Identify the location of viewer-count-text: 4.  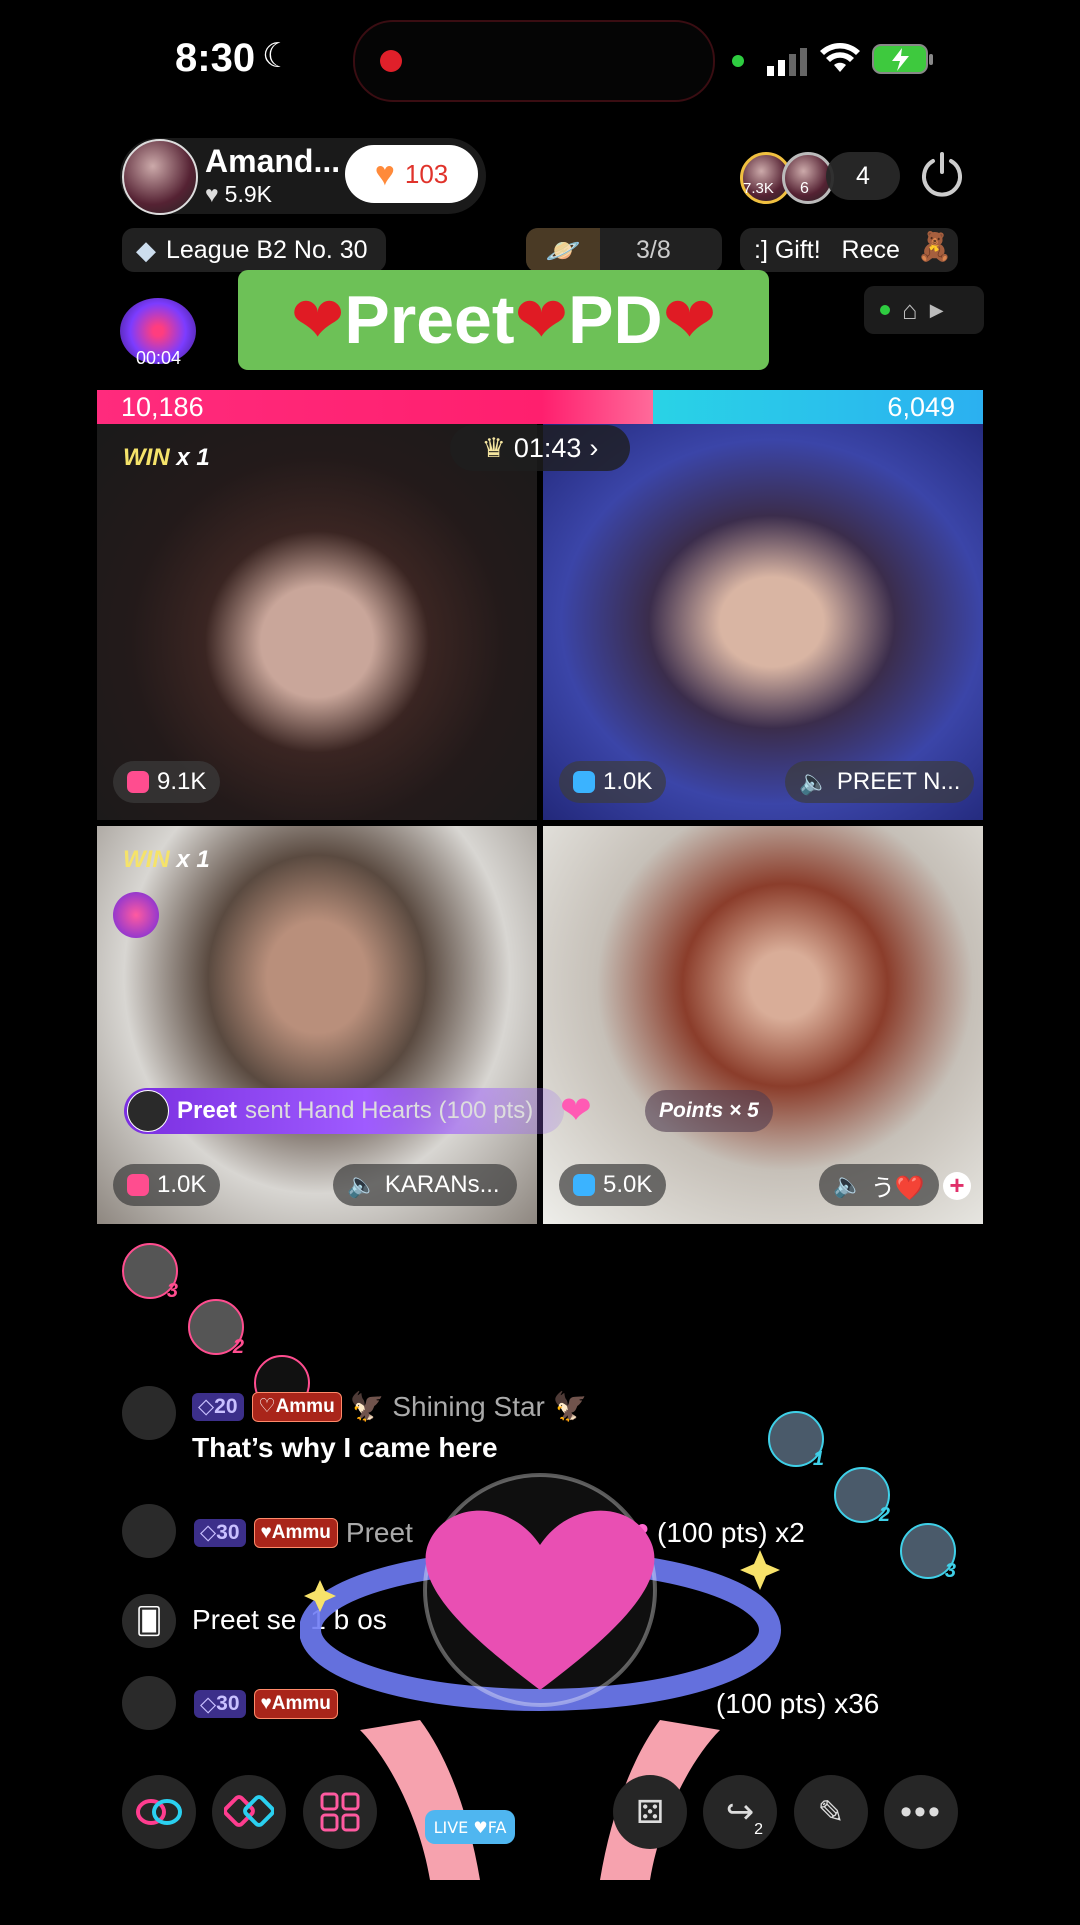
(863, 175).